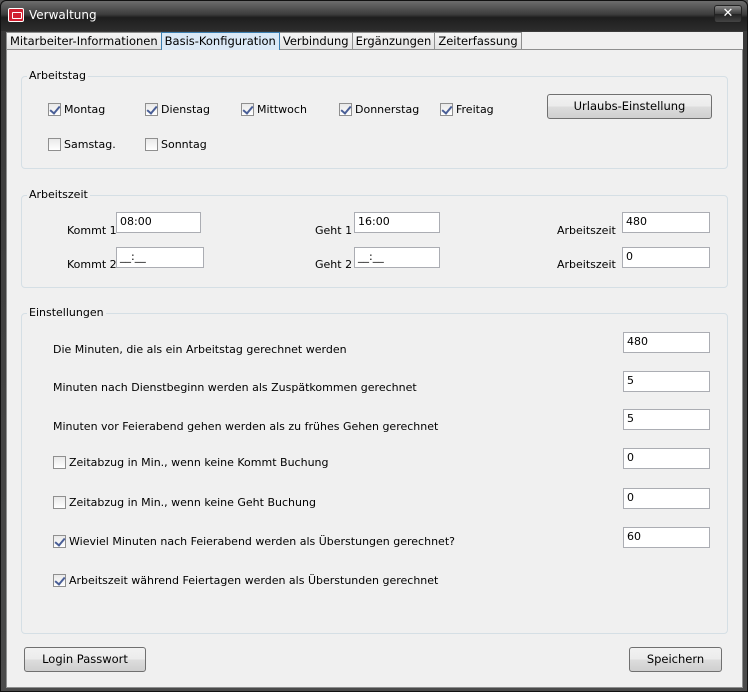 The image size is (748, 692). I want to click on arbeitstag-minuten-input: 480, so click(666, 342).